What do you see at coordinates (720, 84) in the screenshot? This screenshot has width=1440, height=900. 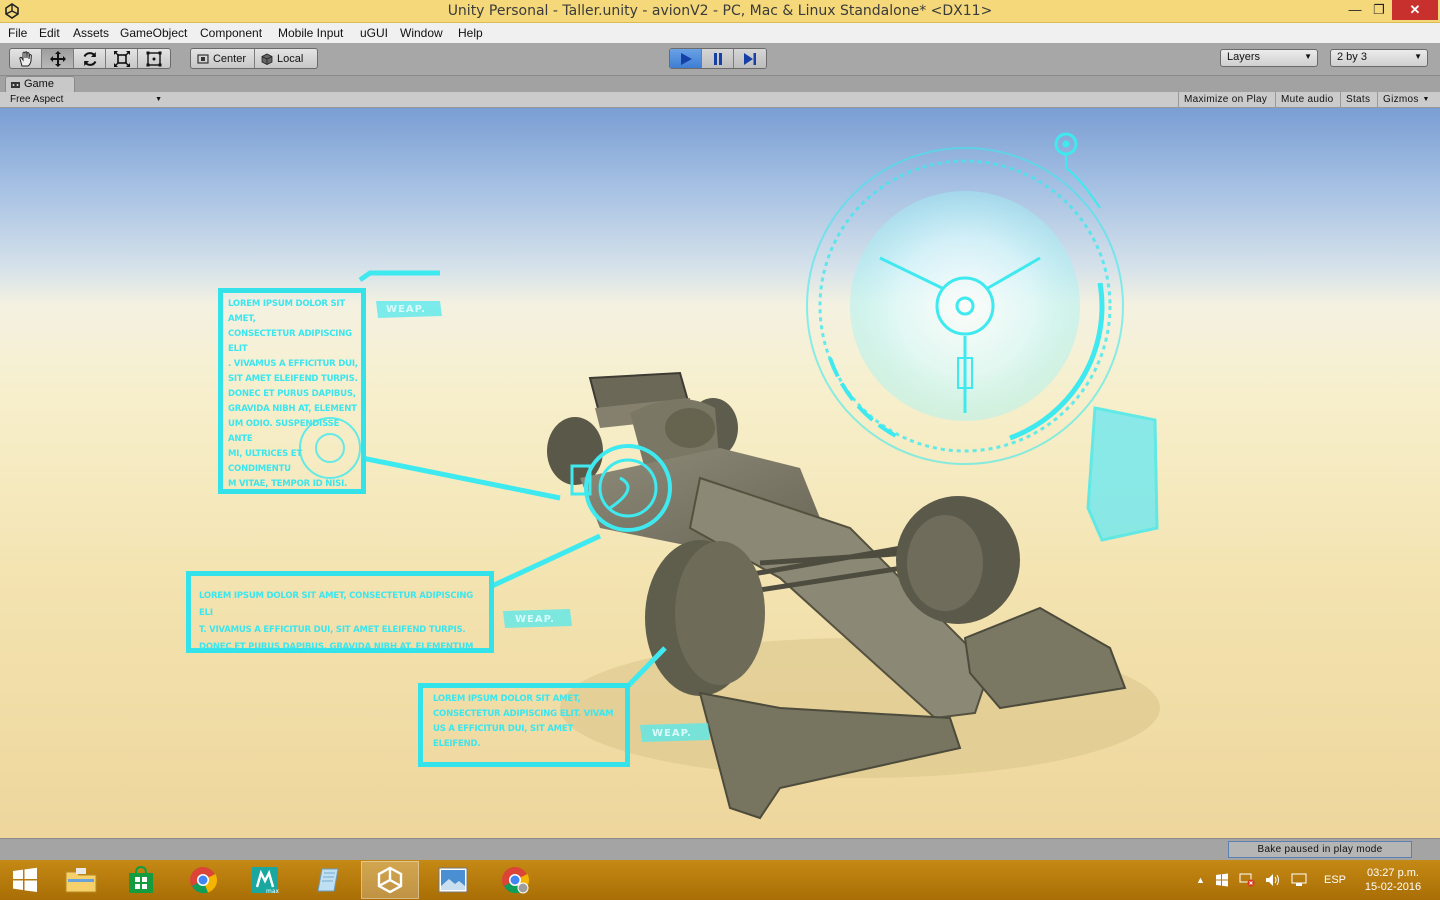 I see `panel-tab-bar: Game` at bounding box center [720, 84].